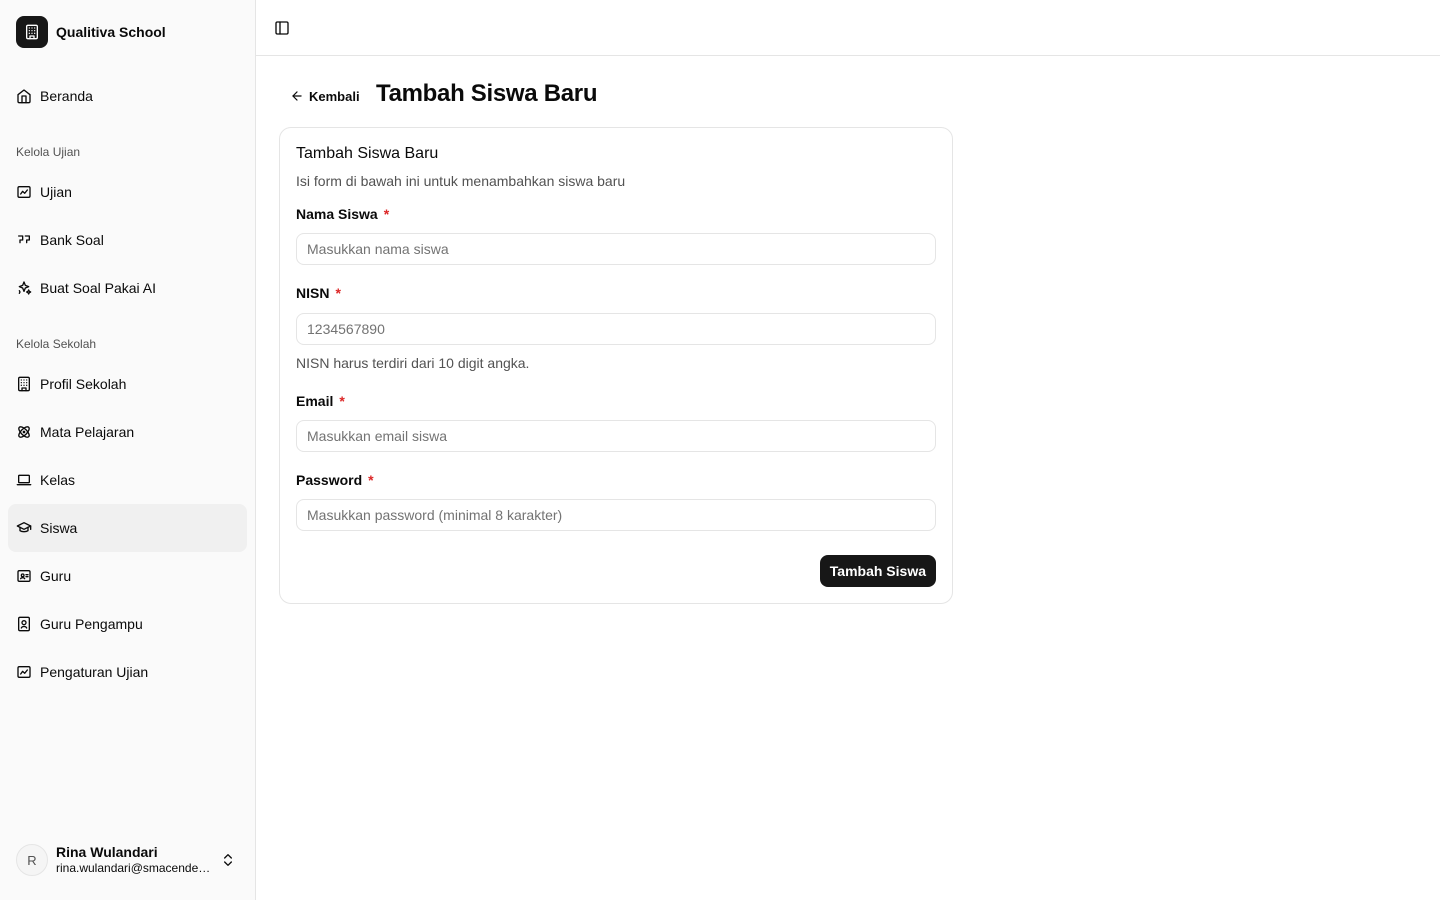 This screenshot has height=900, width=1440. I want to click on contact-badge-icon, so click(24, 624).